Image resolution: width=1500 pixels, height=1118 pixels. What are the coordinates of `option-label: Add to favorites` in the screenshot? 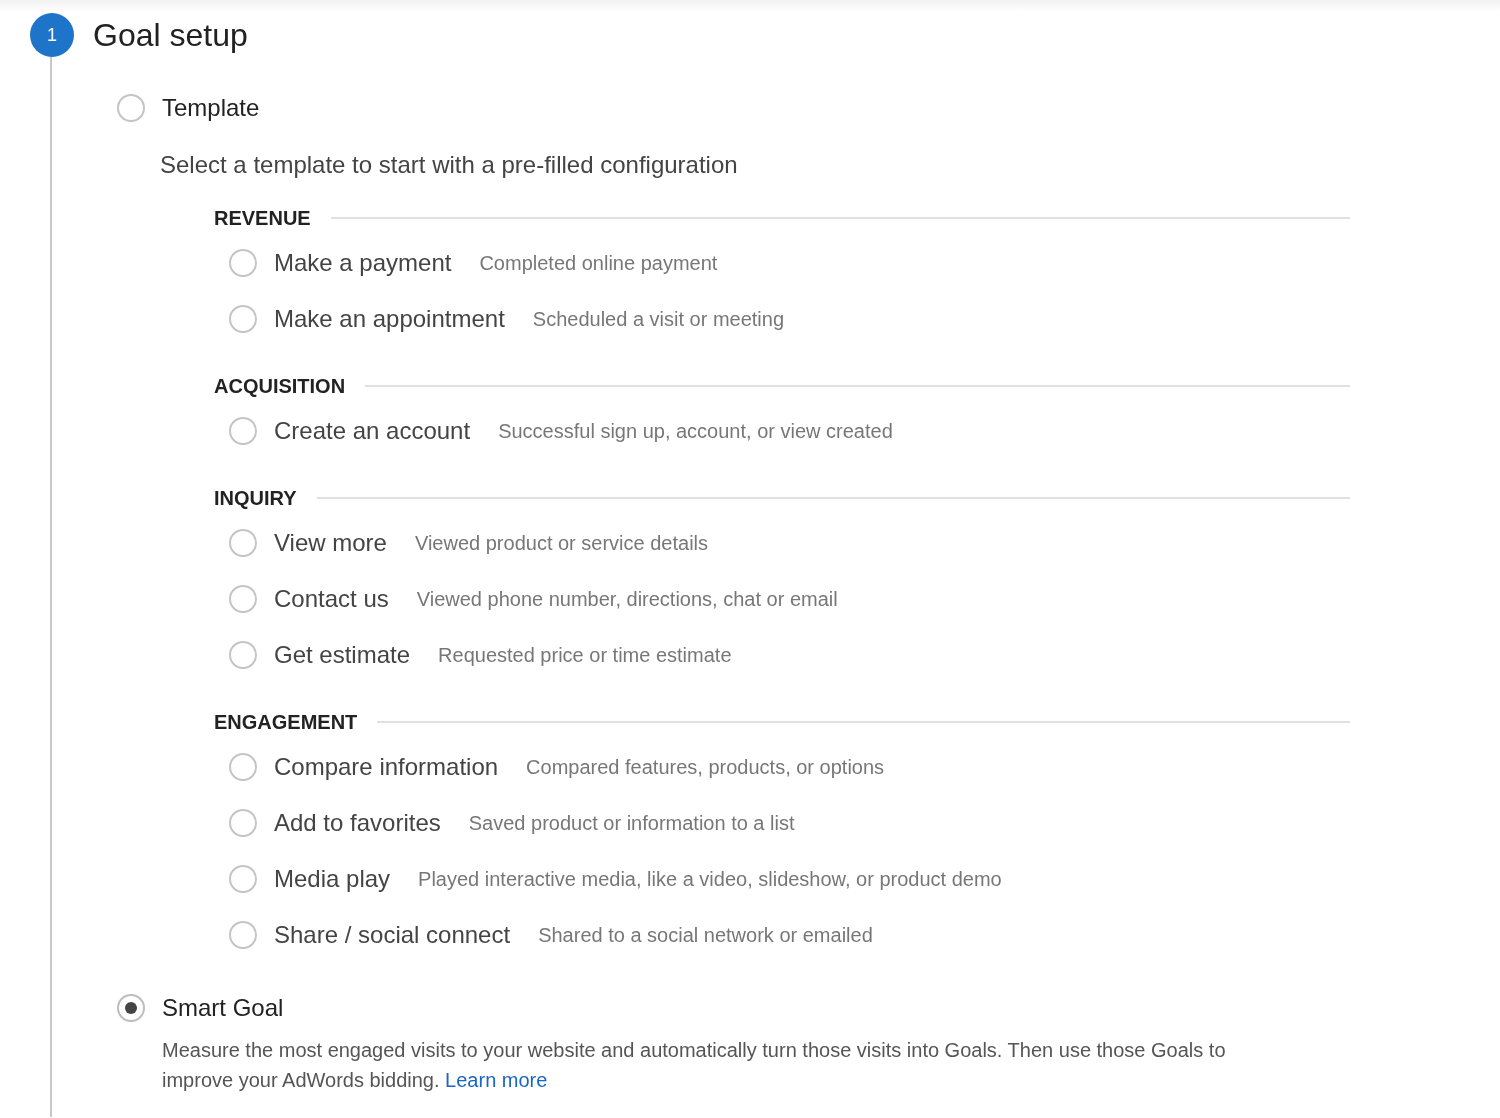 It's located at (357, 823).